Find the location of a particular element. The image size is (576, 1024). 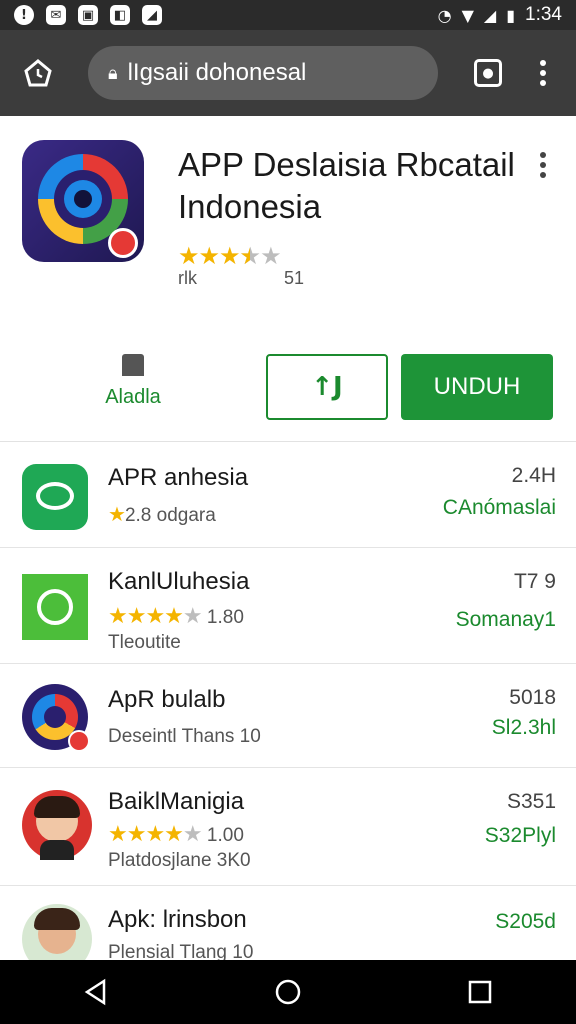

recents-square-icon is located at coordinates (480, 992).